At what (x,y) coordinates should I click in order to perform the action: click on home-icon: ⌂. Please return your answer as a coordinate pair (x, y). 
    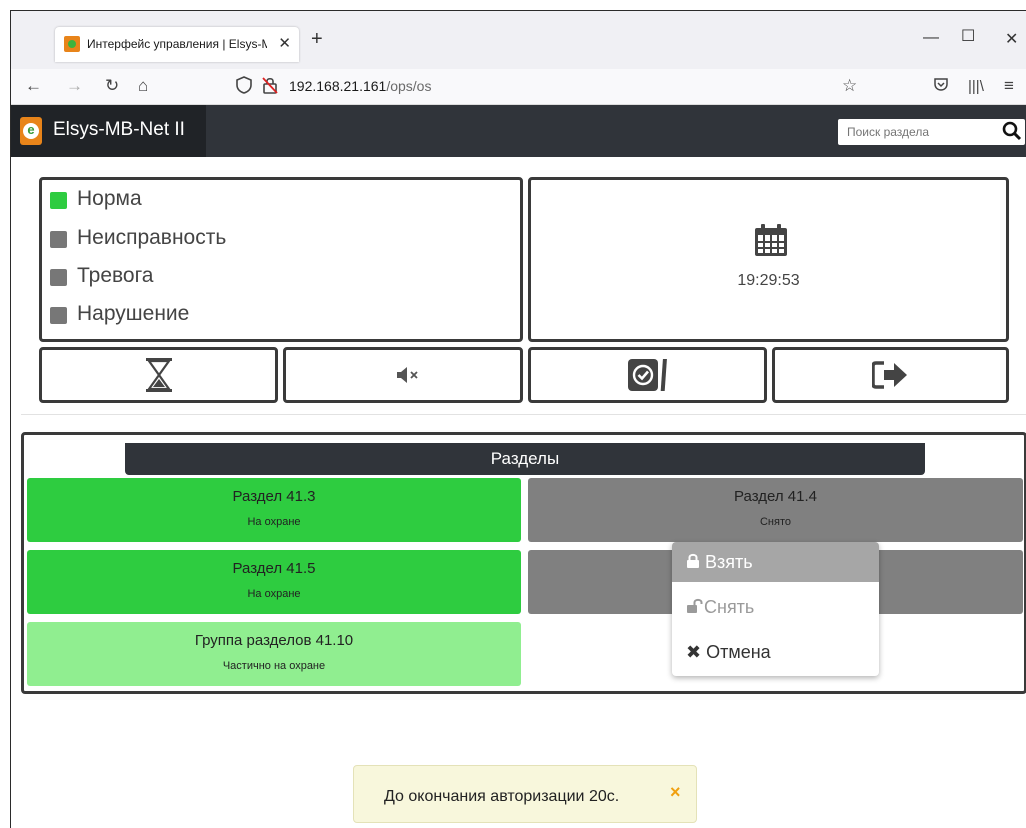
    Looking at the image, I should click on (143, 86).